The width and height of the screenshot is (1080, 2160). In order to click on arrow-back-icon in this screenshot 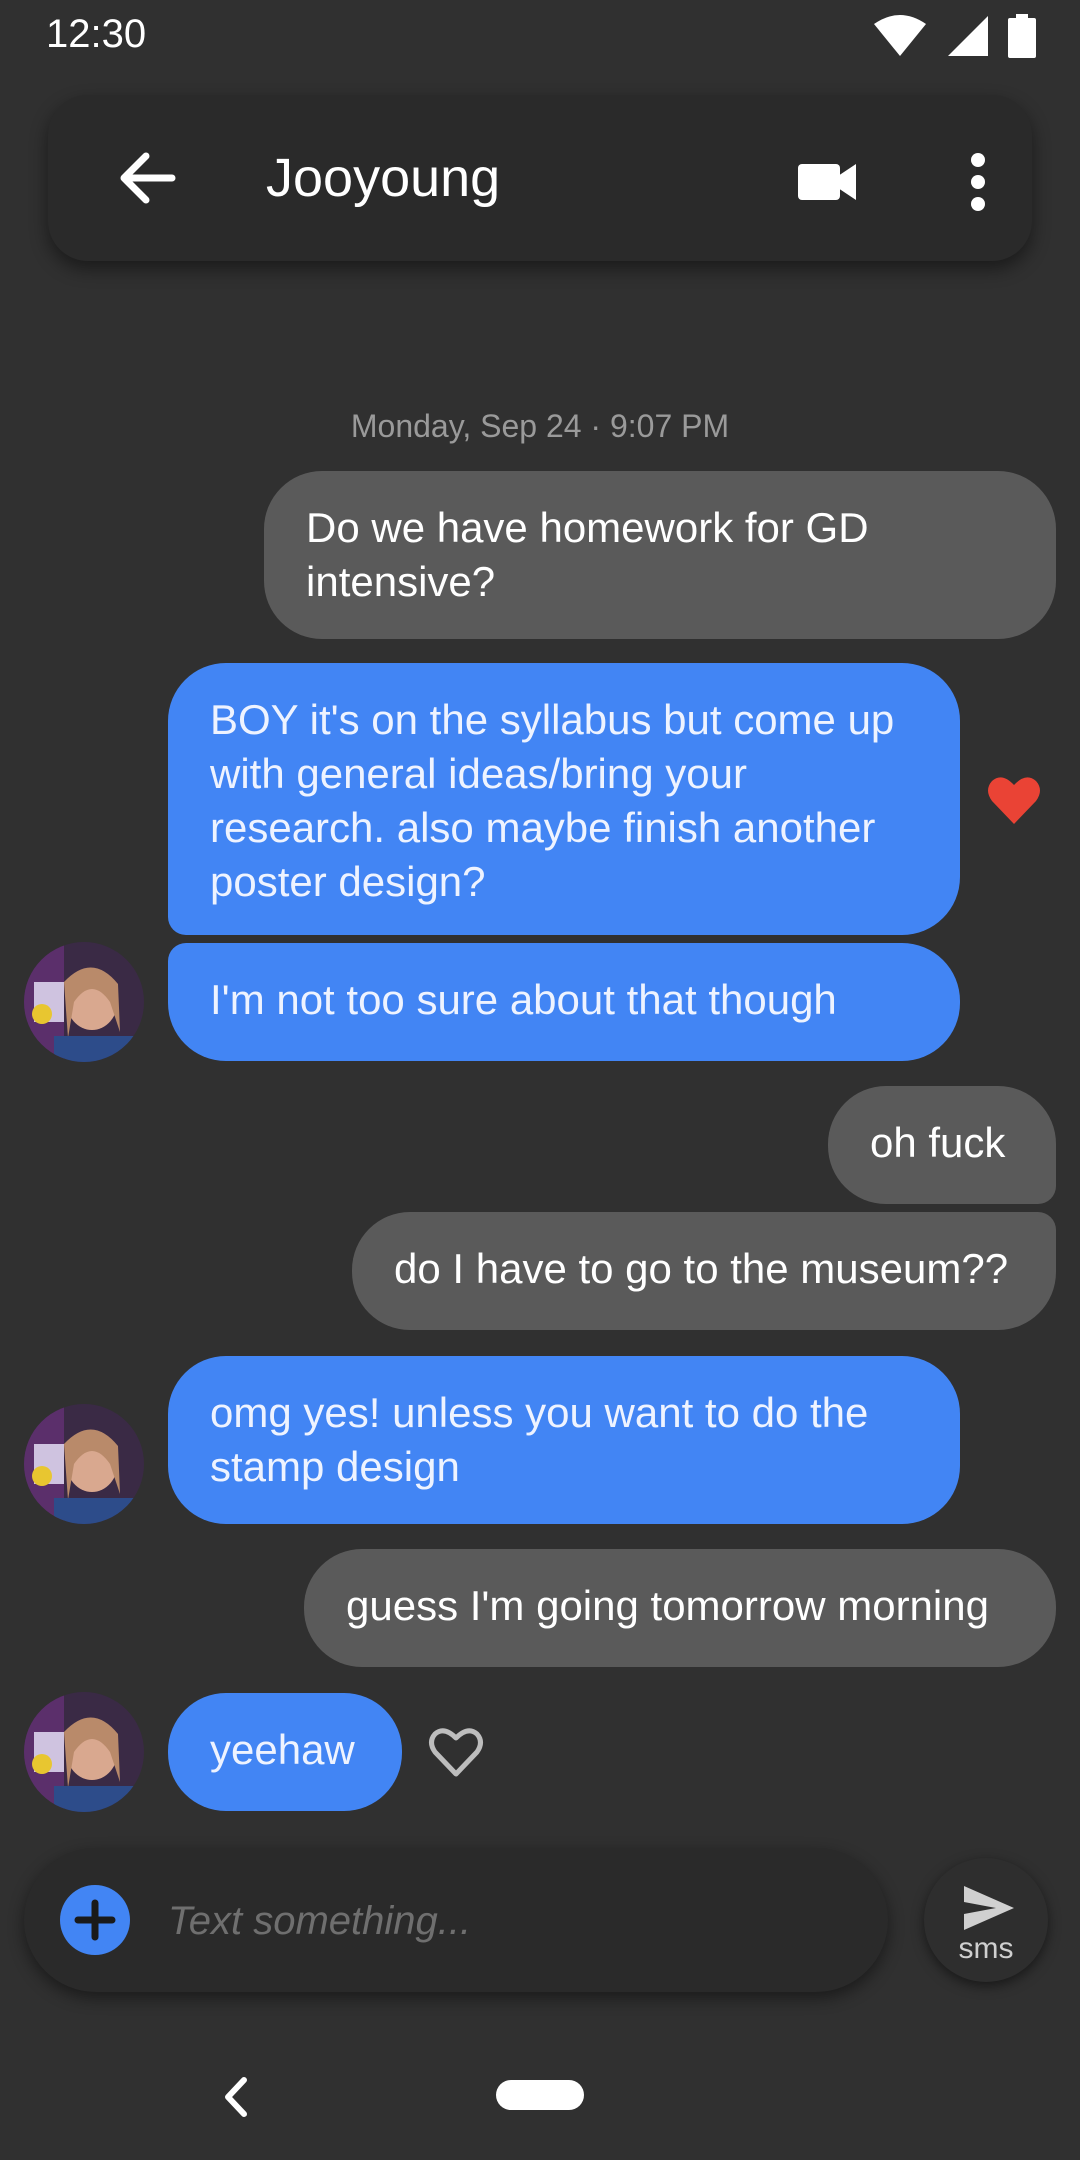, I will do `click(148, 178)`.